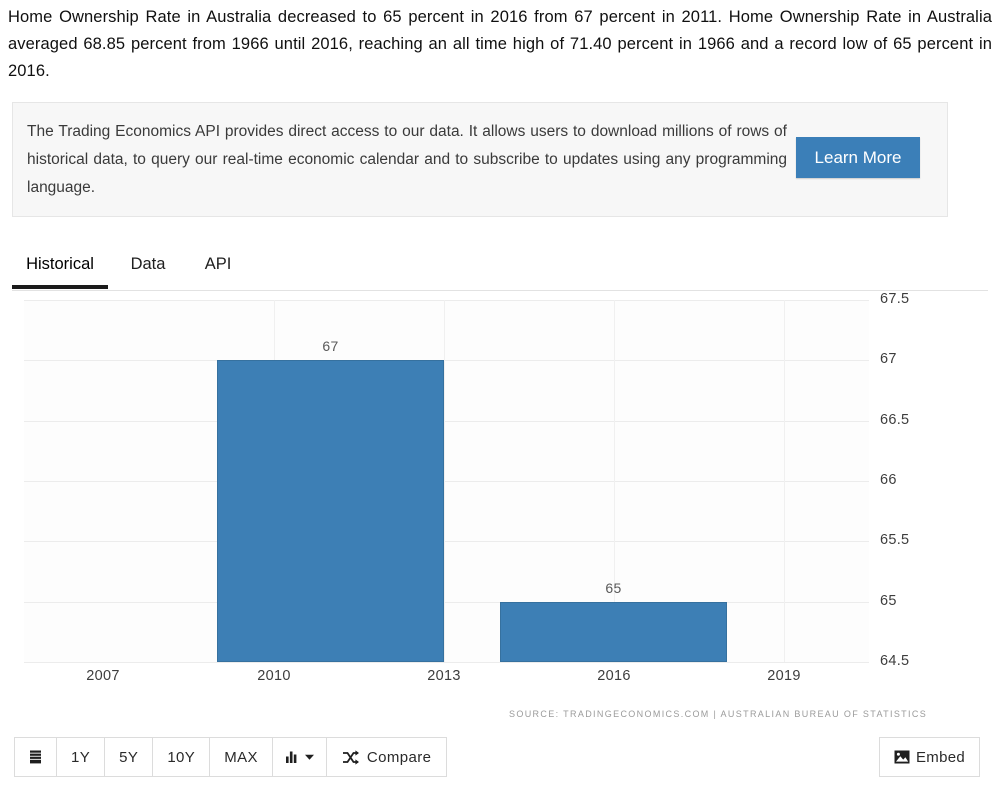 The height and width of the screenshot is (802, 1000). Describe the element at coordinates (895, 661) in the screenshot. I see `y-axis-tick-label: 64.5` at that location.